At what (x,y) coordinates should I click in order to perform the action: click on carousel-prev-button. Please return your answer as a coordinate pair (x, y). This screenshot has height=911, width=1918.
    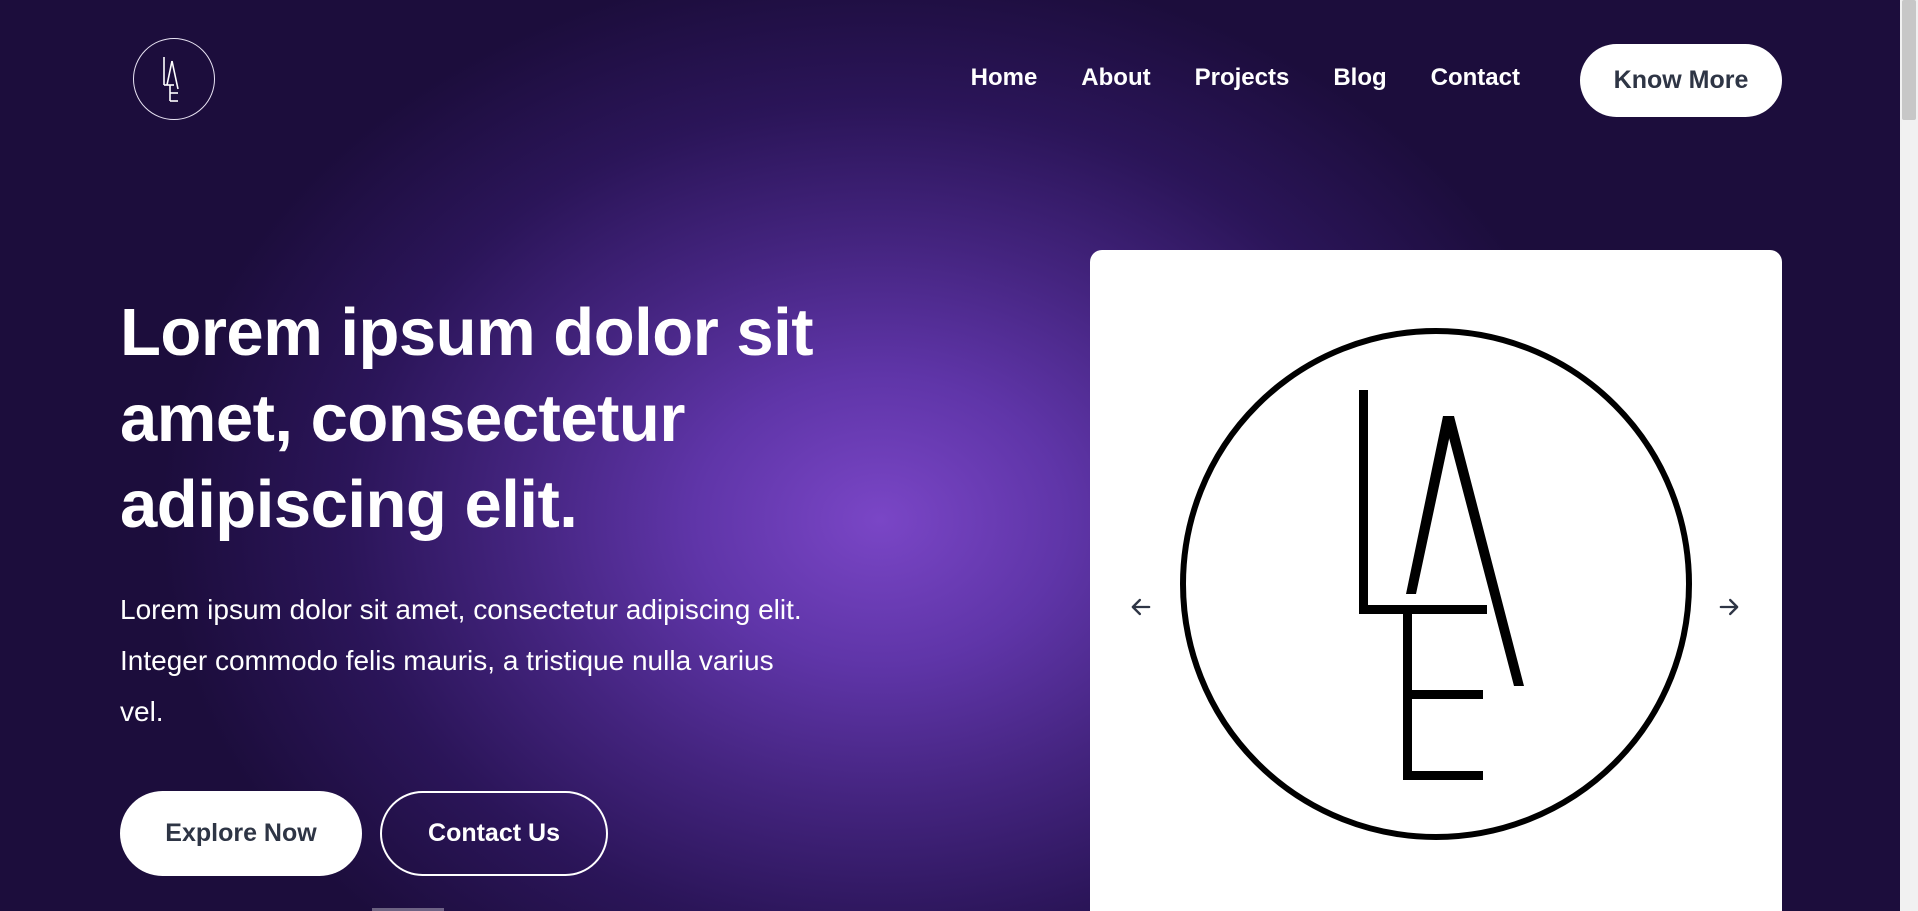
    Looking at the image, I should click on (1141, 607).